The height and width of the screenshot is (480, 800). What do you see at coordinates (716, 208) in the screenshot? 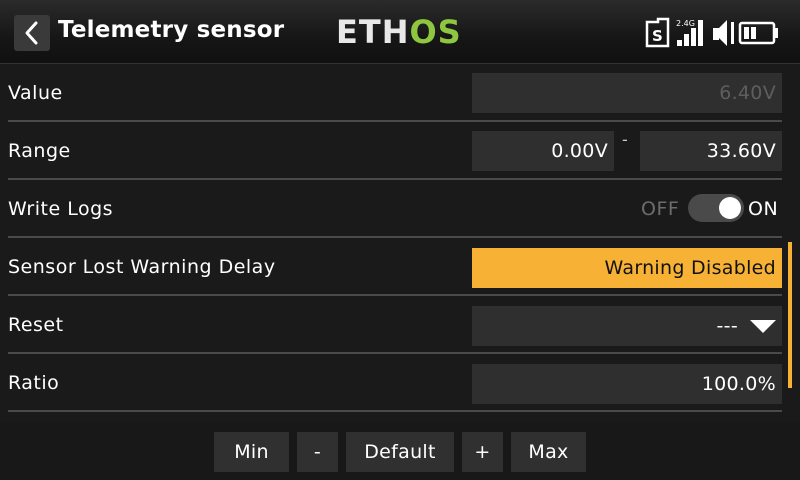
I see `write-logs-toggle` at bounding box center [716, 208].